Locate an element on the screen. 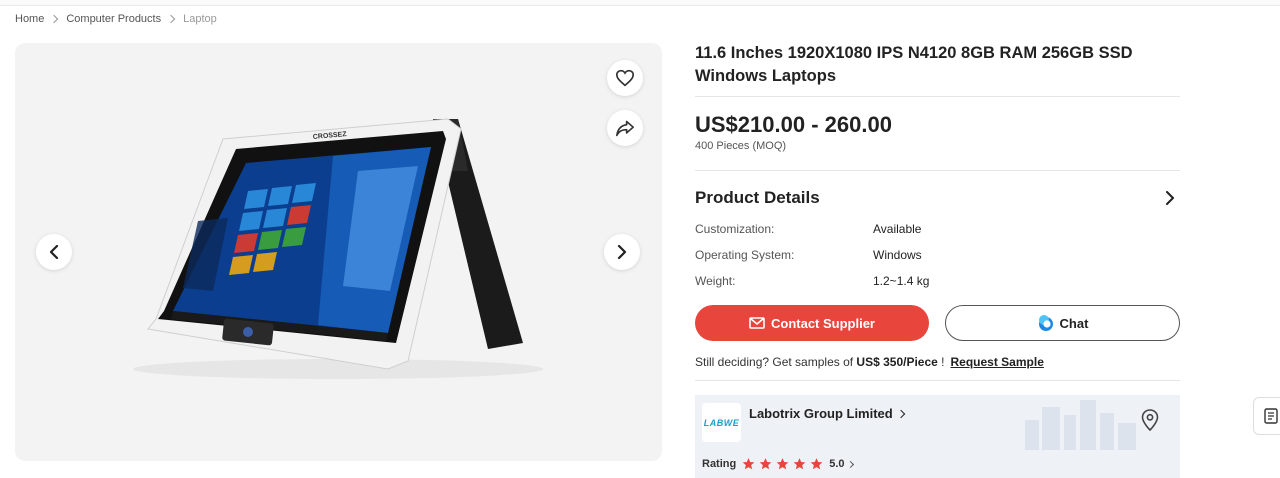 The height and width of the screenshot is (478, 1280). contact-supplier-button: Contact Supplier is located at coordinates (812, 323).